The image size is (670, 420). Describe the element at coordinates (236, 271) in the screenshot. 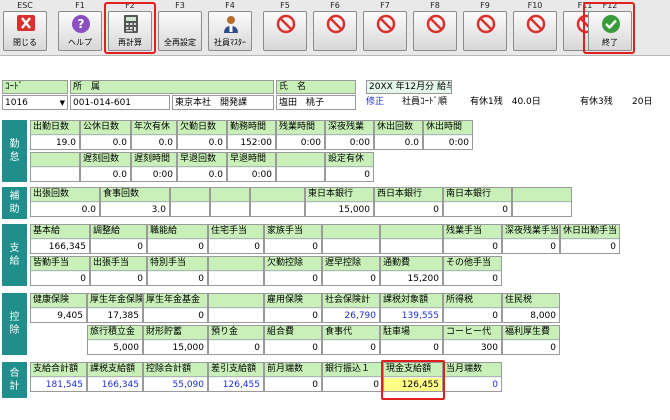

I see `payment-row2-cell` at that location.